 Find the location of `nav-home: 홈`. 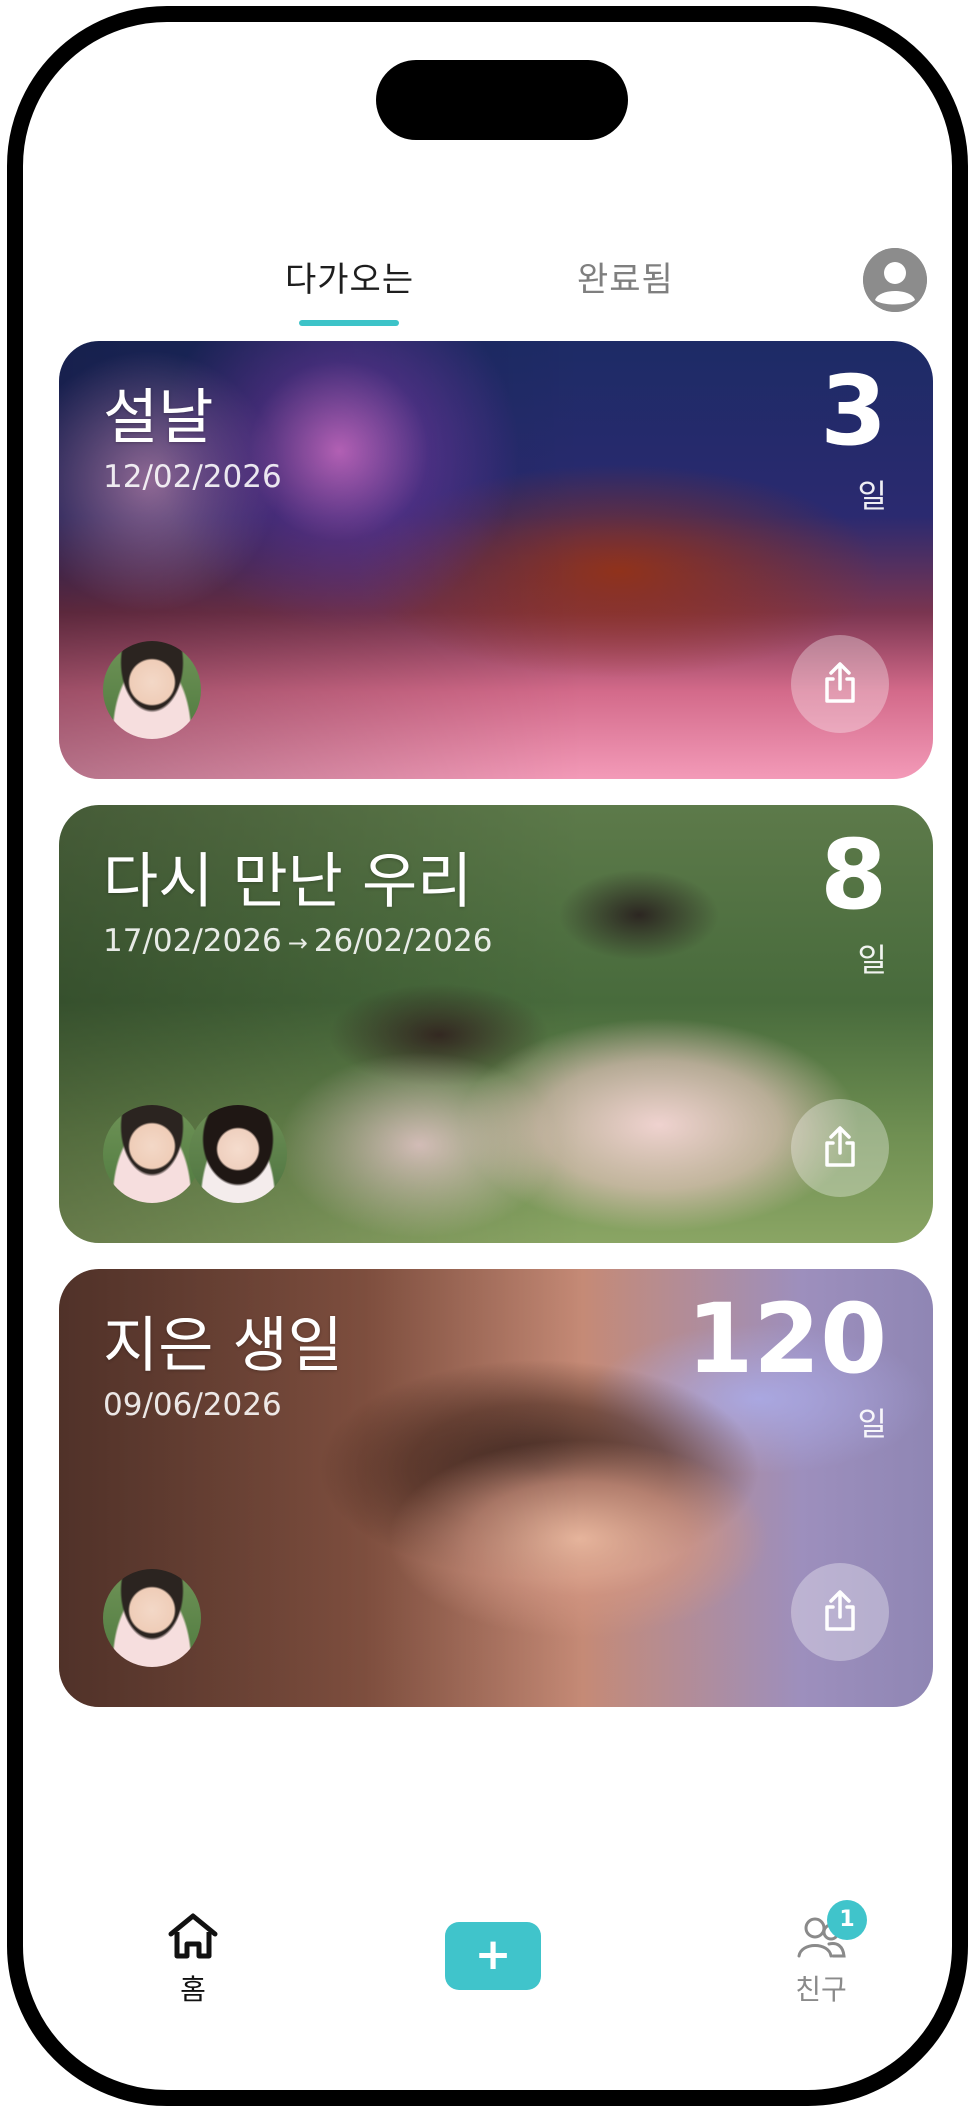

nav-home: 홈 is located at coordinates (193, 1960).